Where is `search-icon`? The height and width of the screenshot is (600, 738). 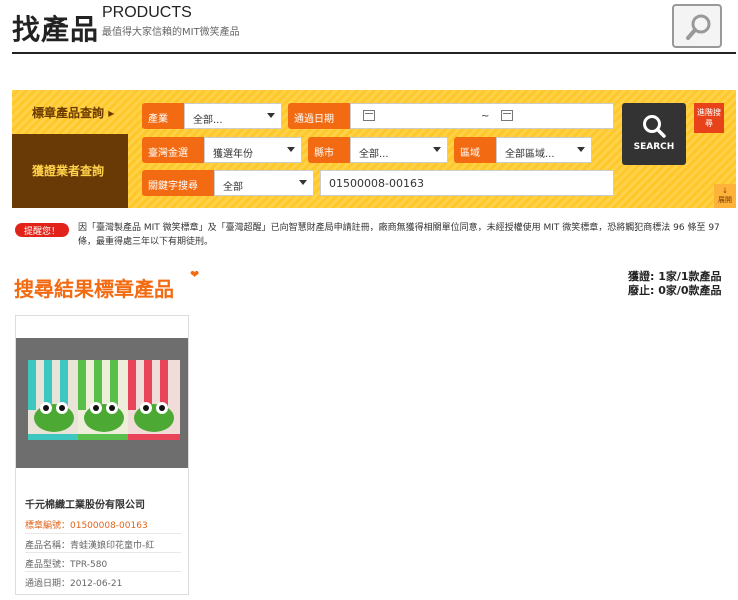 search-icon is located at coordinates (654, 126).